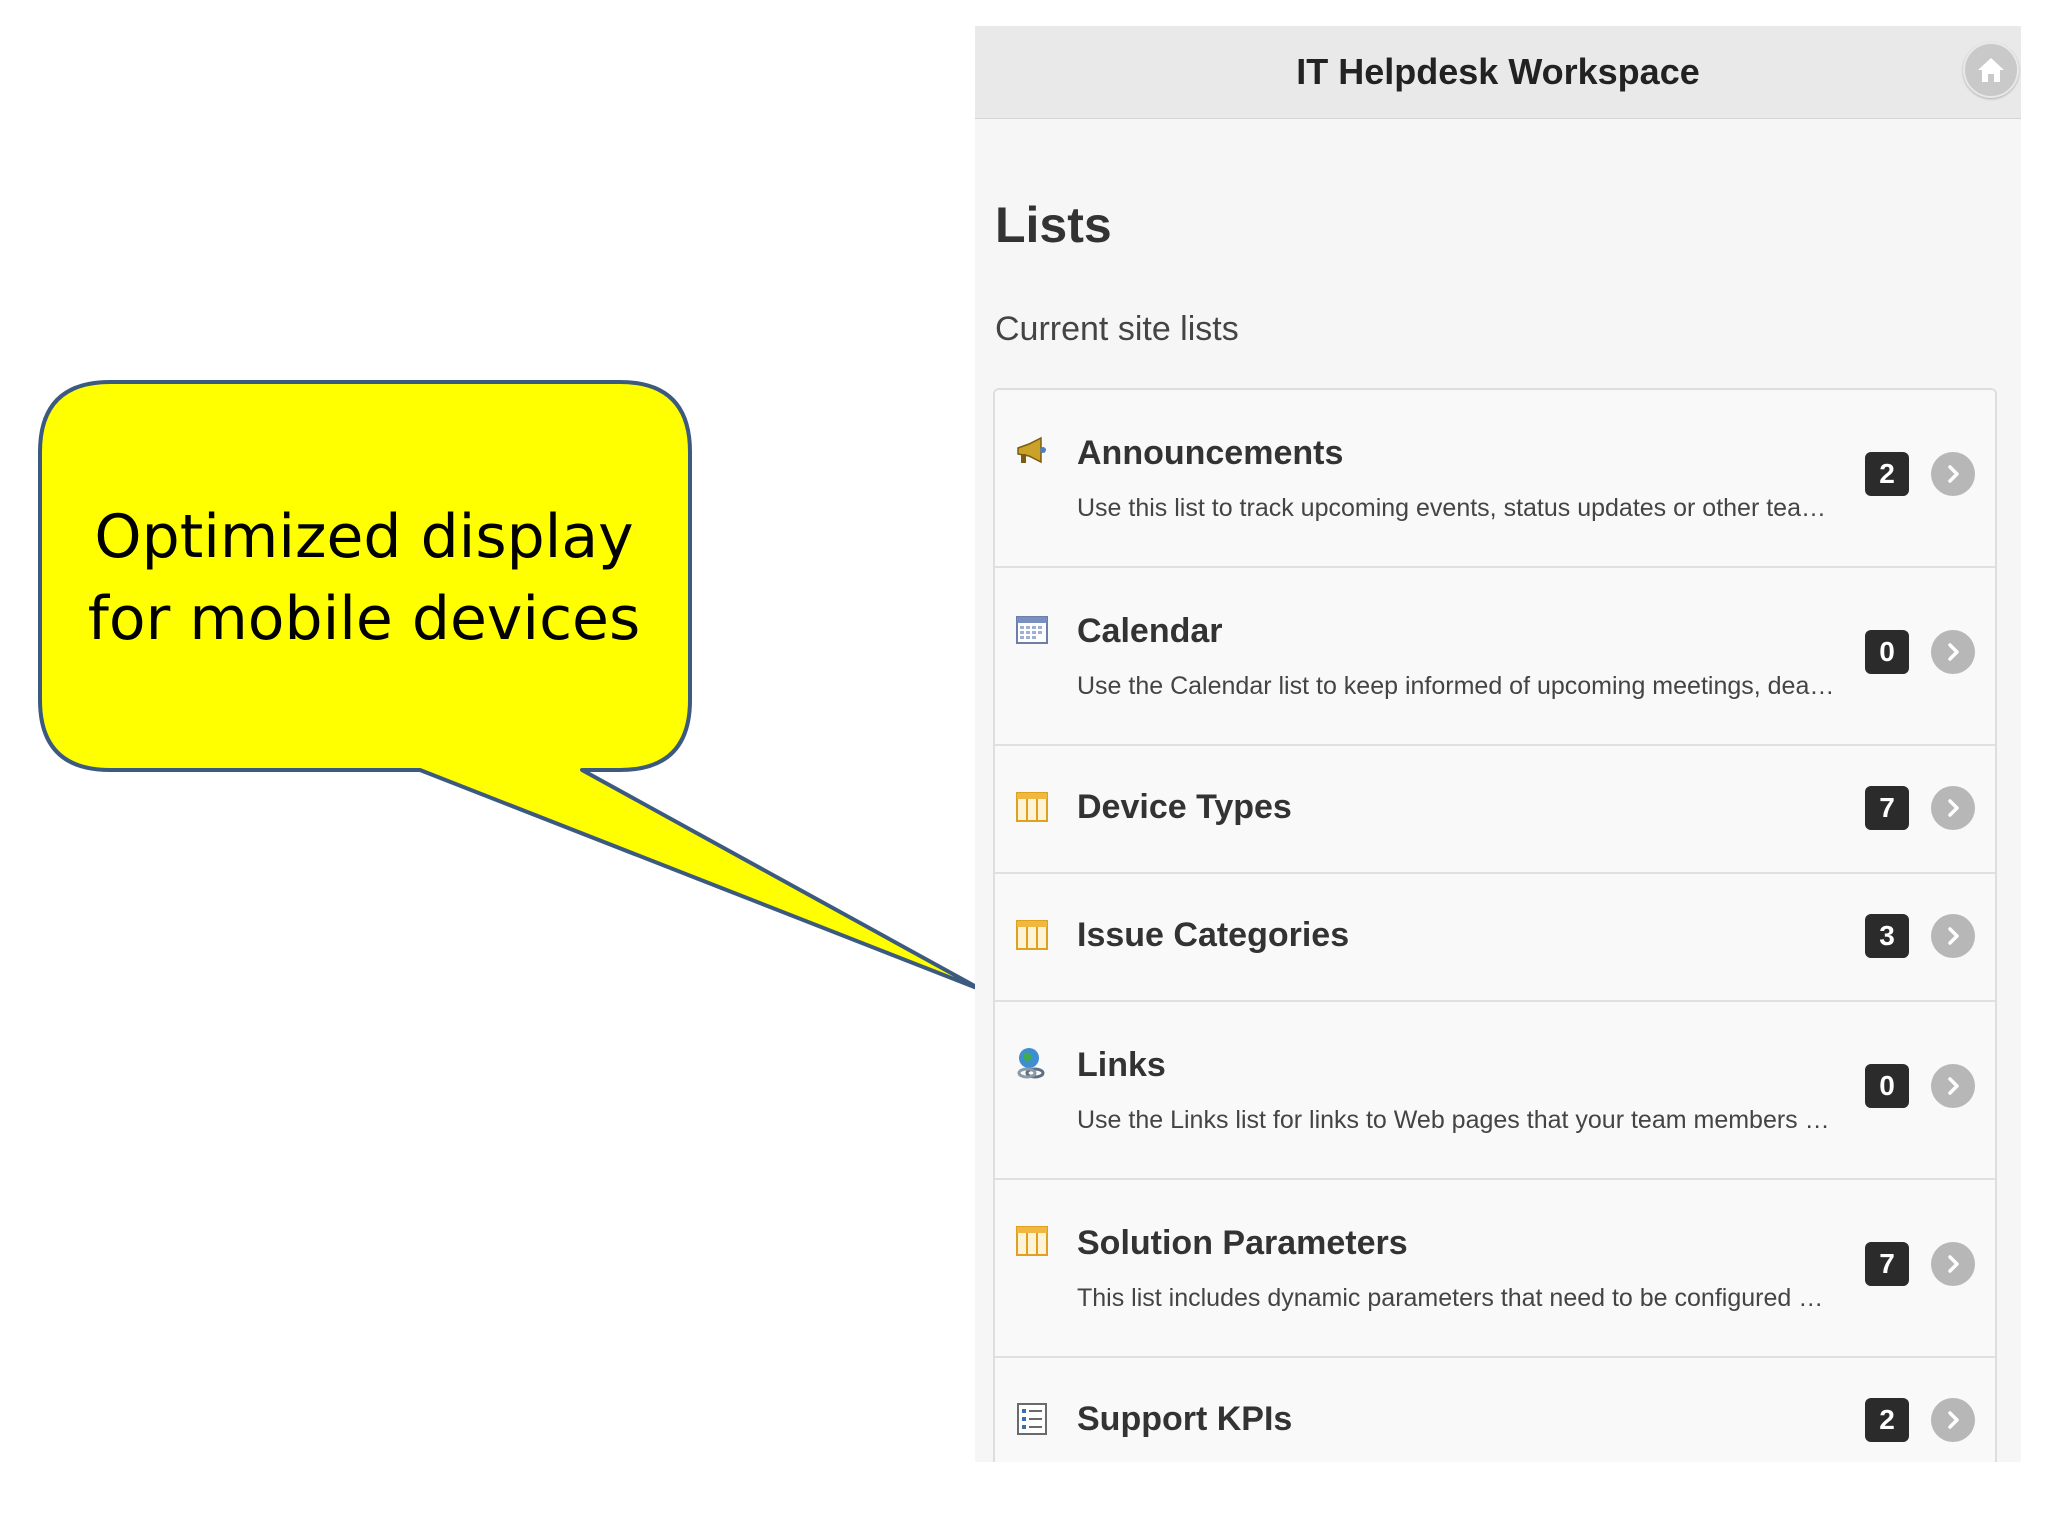 The image size is (2048, 1536). I want to click on list-item-title: Calendar, so click(1150, 631).